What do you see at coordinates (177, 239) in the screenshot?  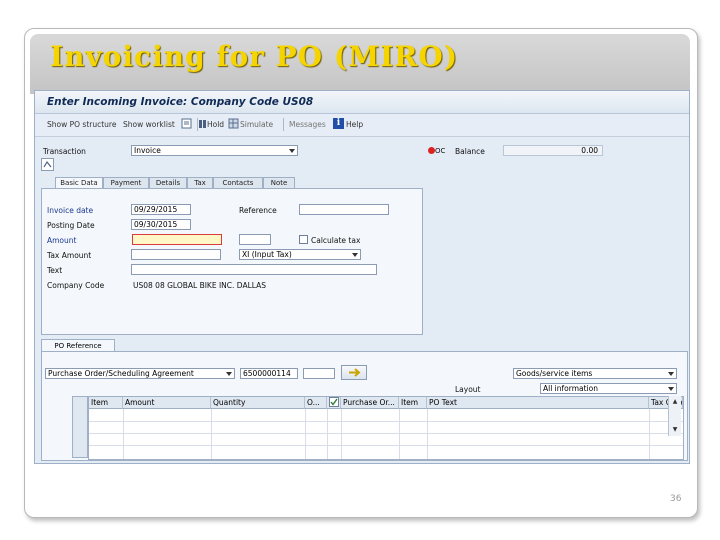 I see `amount-field` at bounding box center [177, 239].